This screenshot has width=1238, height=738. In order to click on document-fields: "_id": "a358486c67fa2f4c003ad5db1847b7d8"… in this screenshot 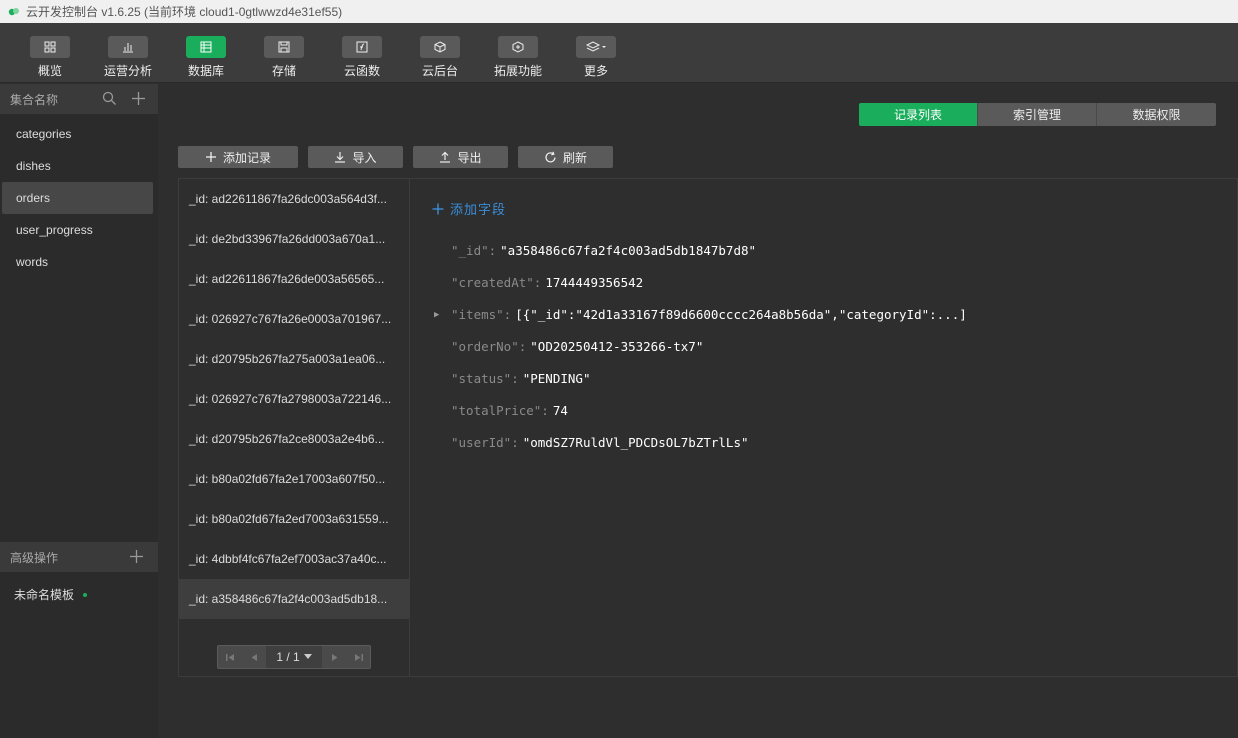, I will do `click(700, 347)`.